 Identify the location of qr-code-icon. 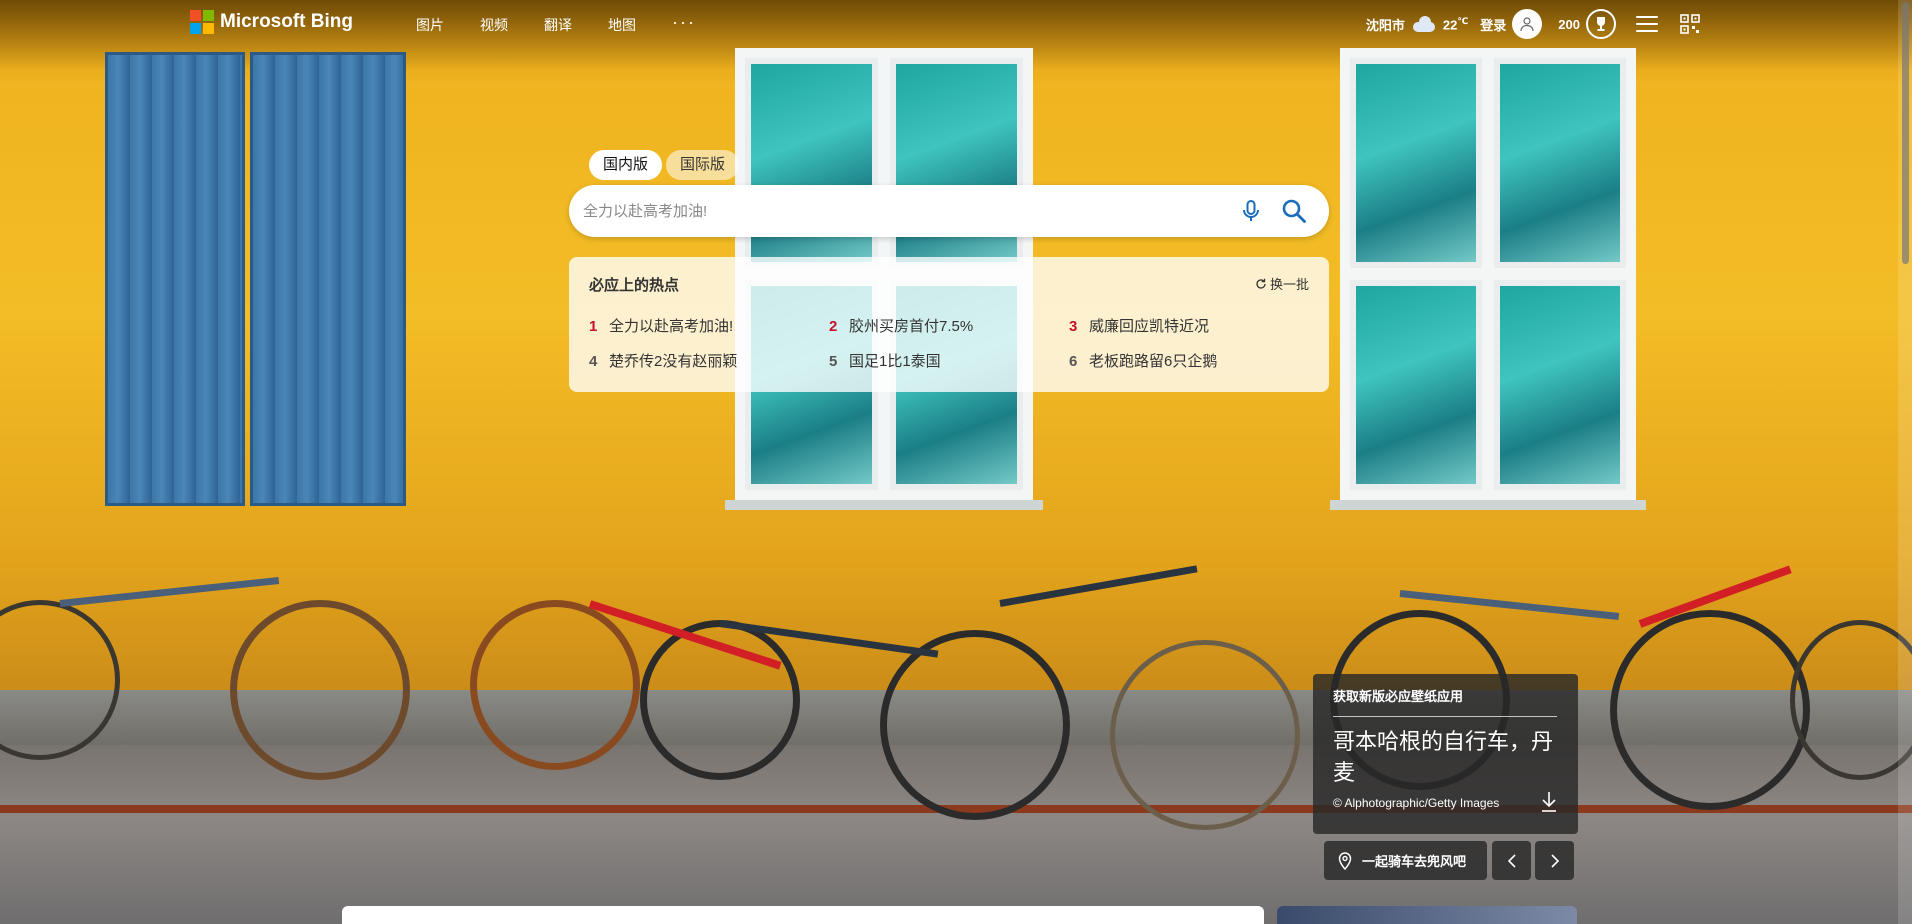
(1690, 24).